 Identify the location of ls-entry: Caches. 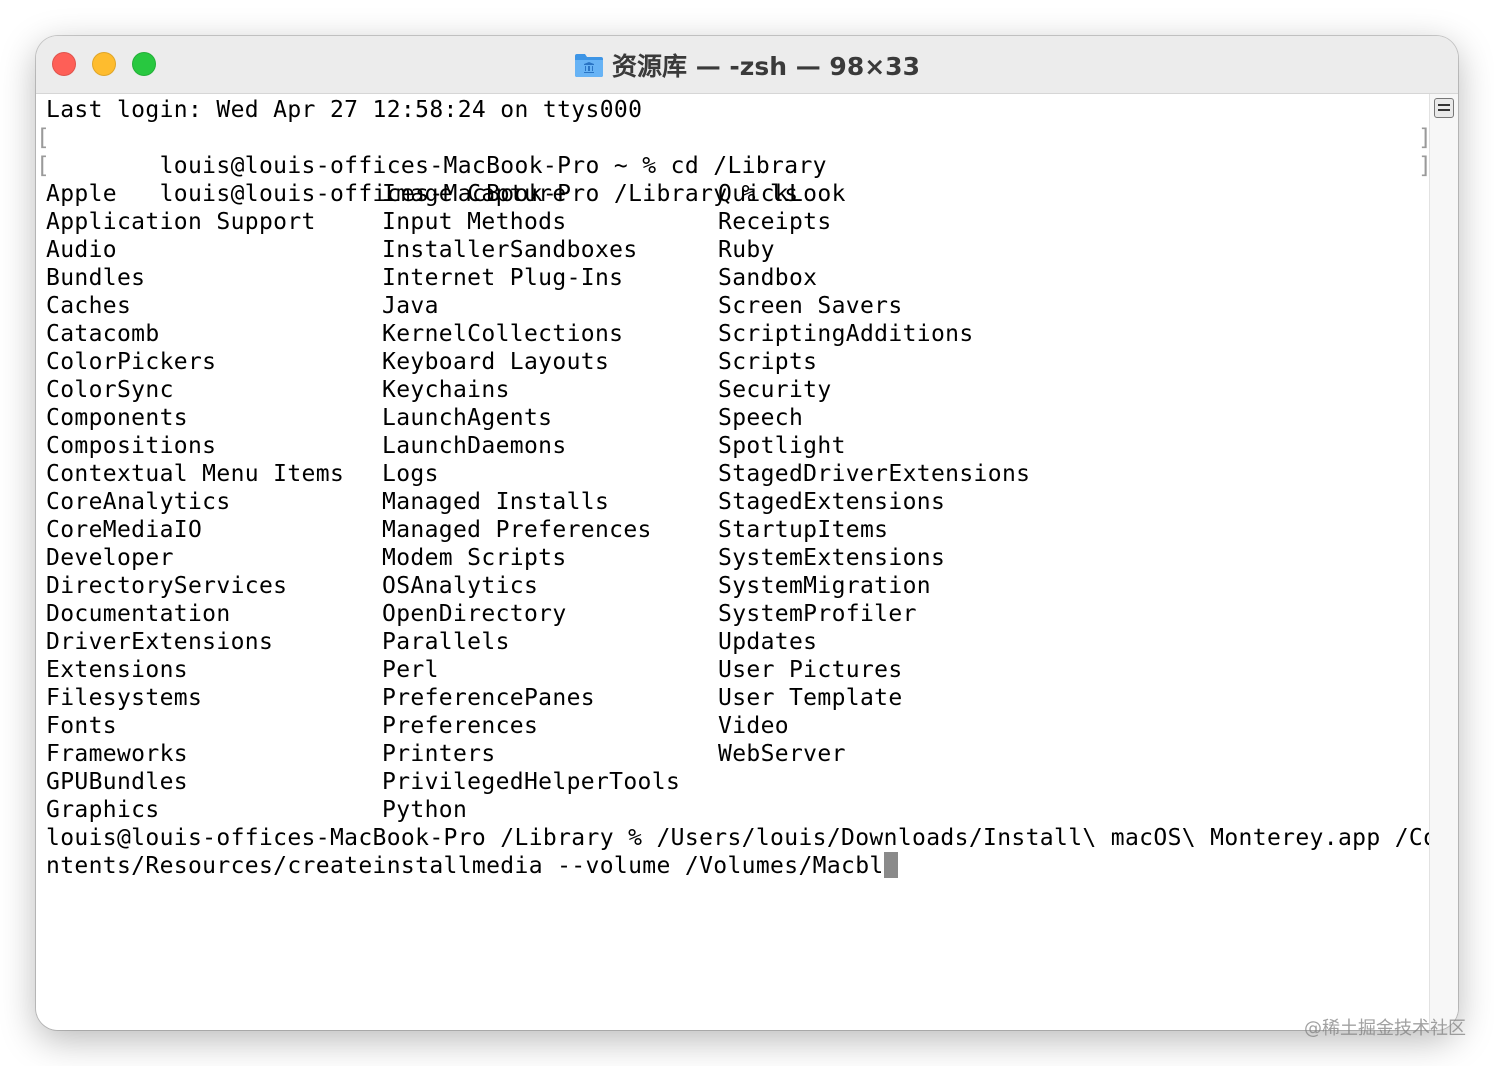
(89, 306).